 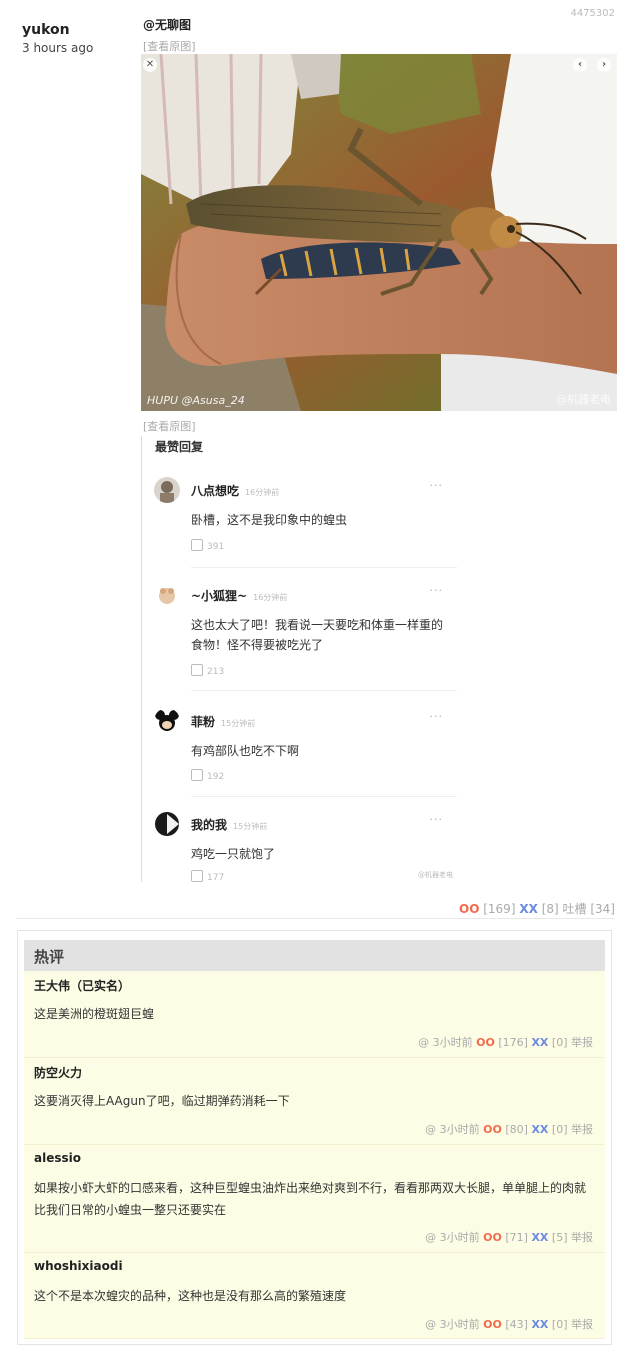 I want to click on weibo-watermark: @机器老电, so click(x=435, y=875).